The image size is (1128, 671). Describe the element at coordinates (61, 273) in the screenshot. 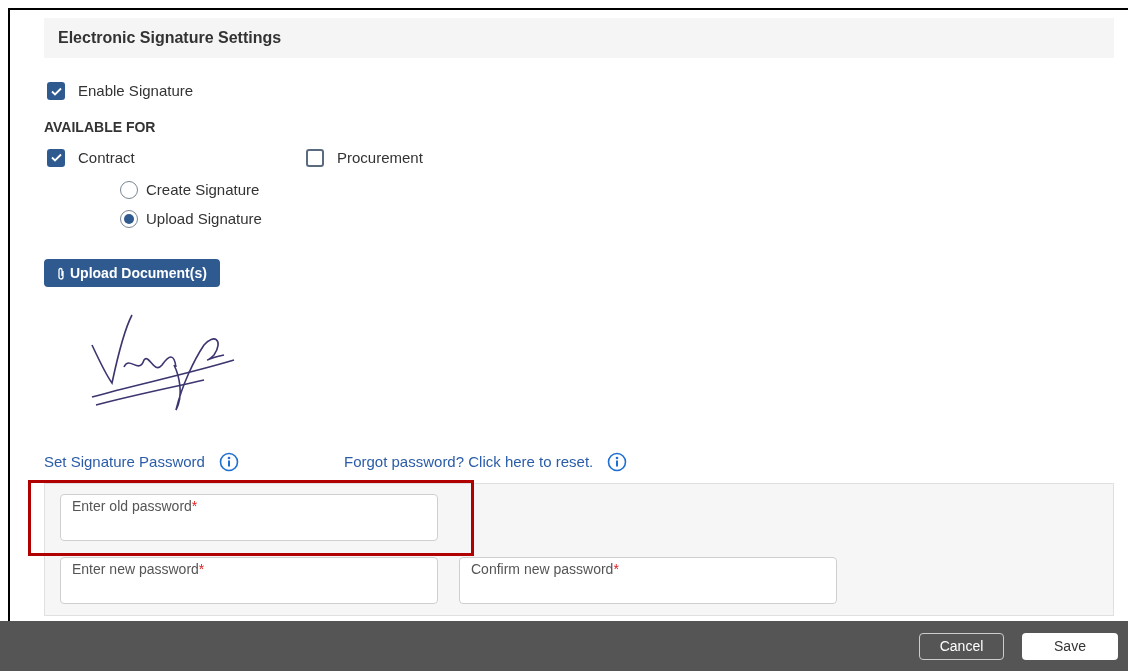

I see `paperclip-icon` at that location.